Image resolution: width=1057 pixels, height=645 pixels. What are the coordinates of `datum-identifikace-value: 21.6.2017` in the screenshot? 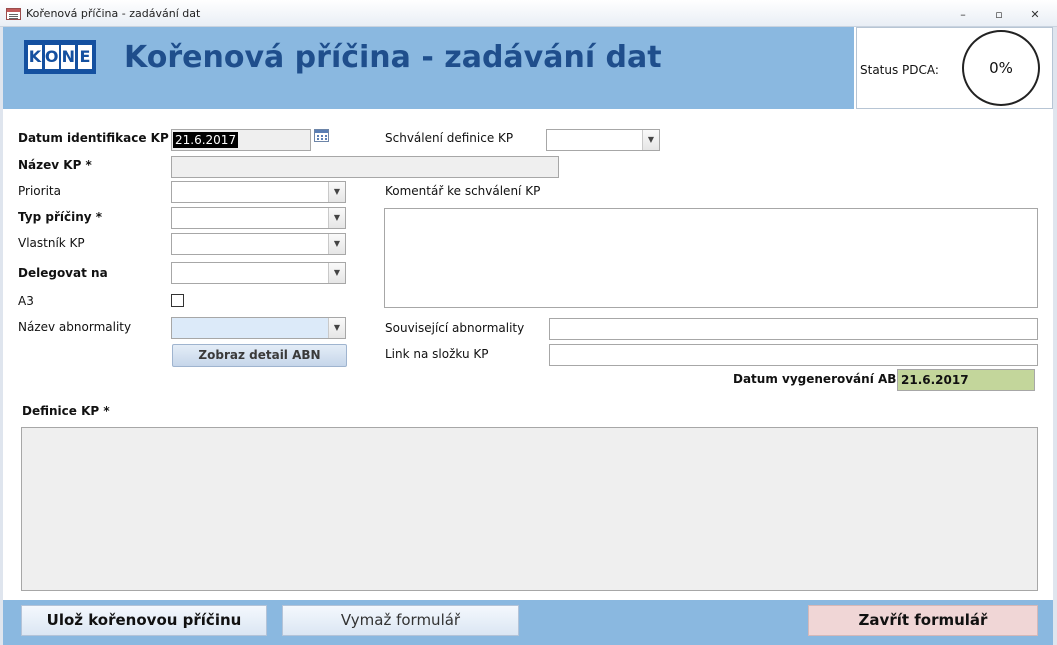 It's located at (206, 140).